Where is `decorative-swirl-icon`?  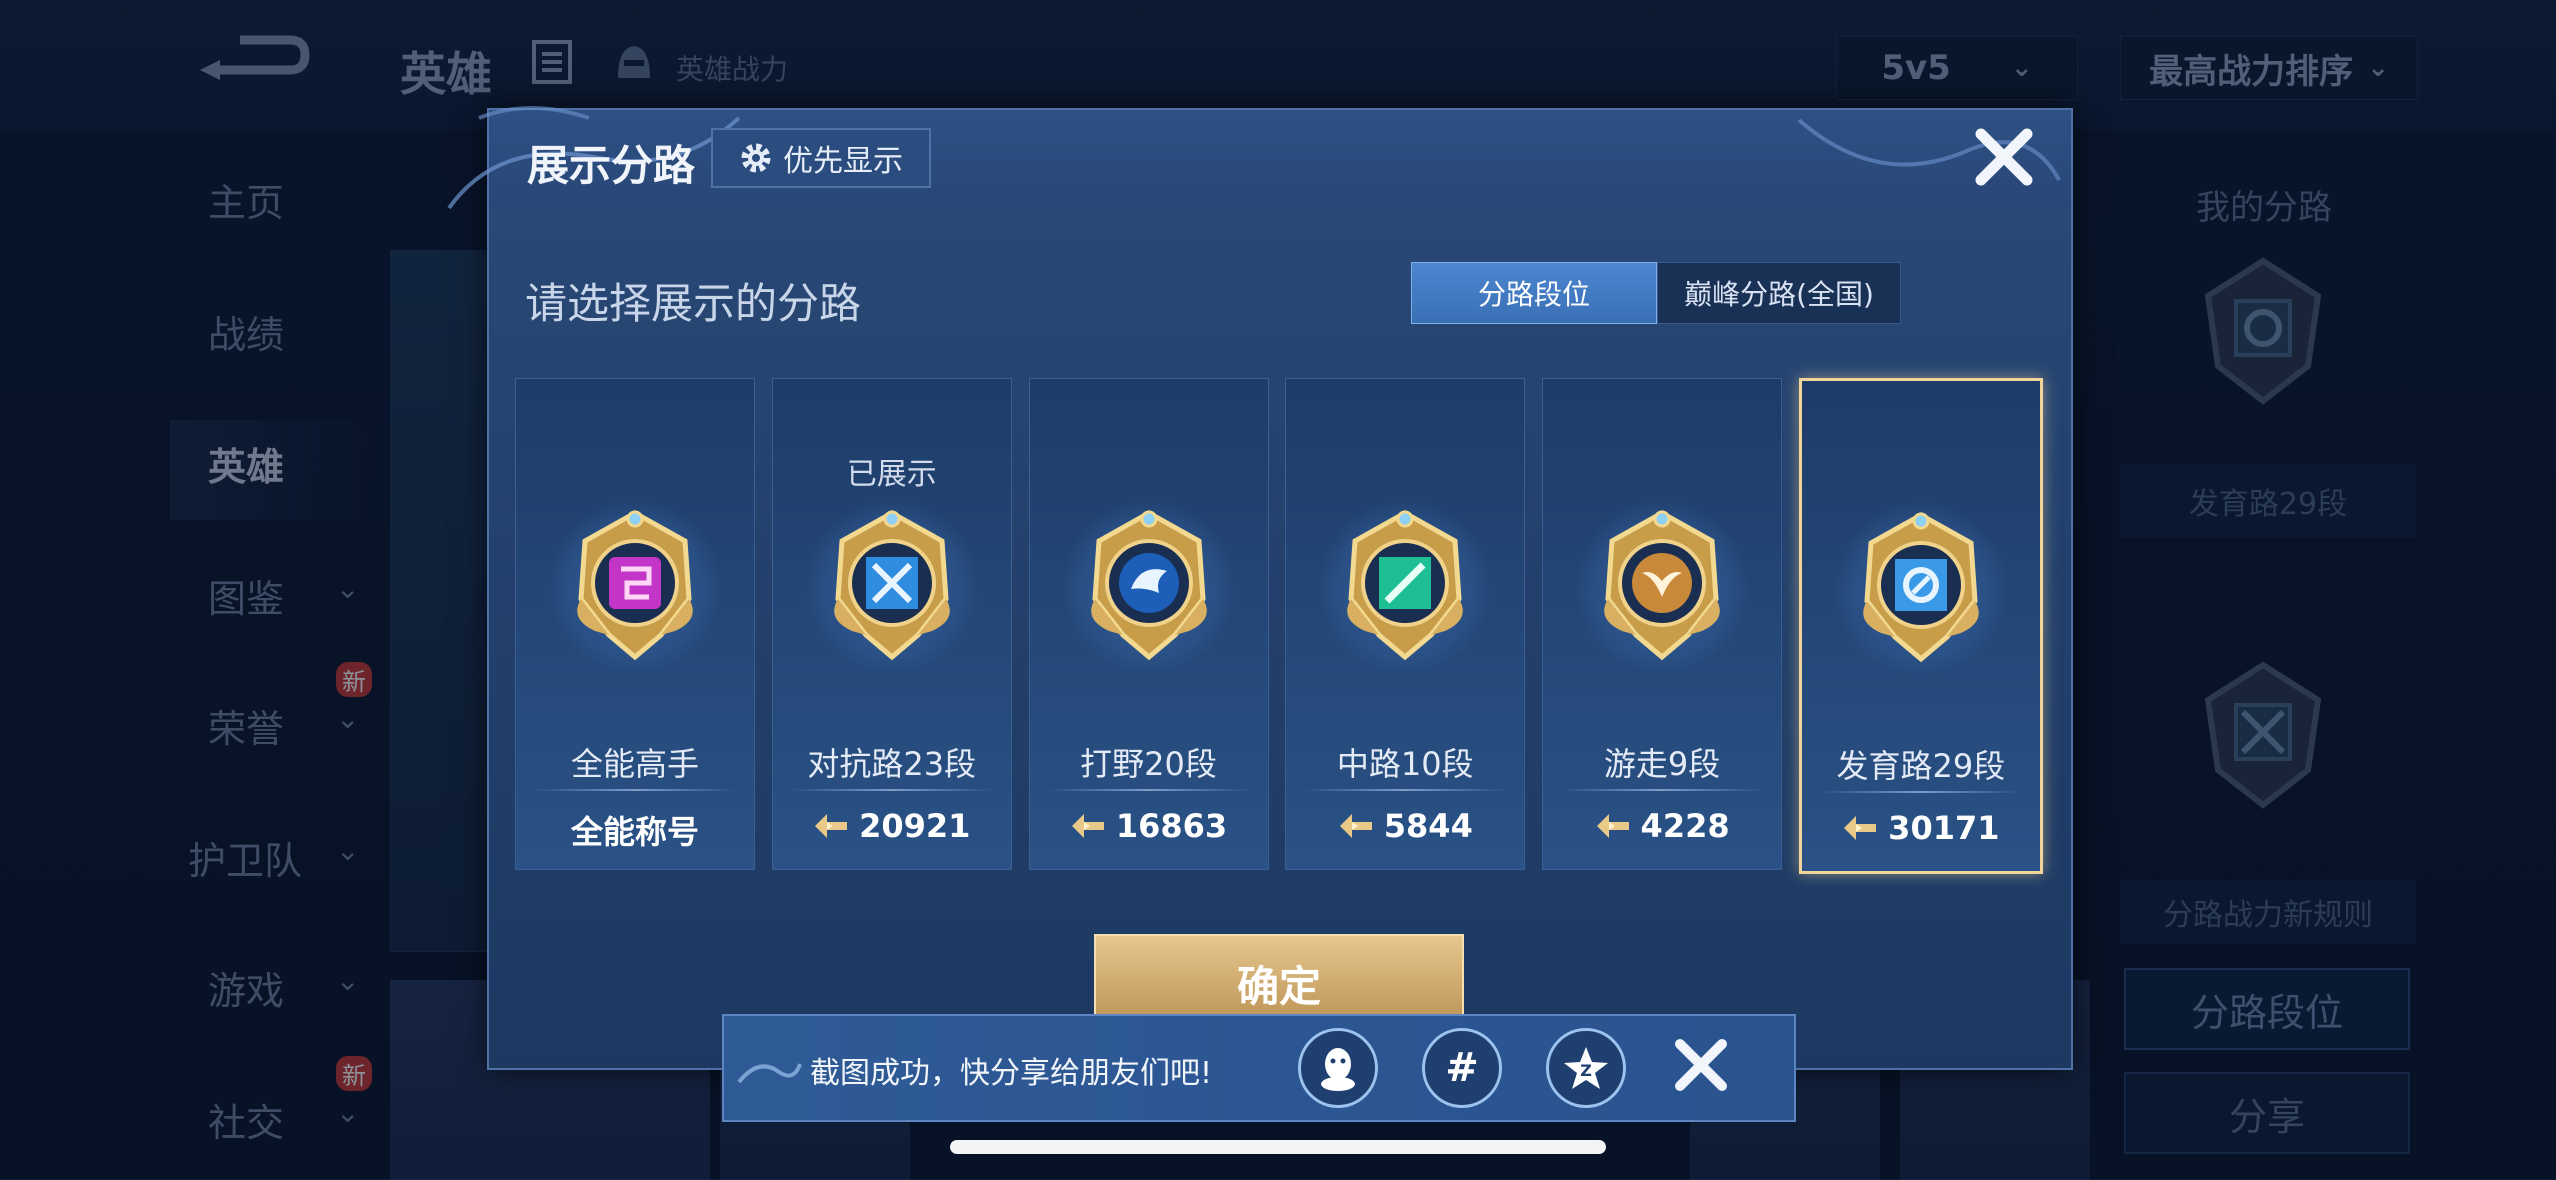
decorative-swirl-icon is located at coordinates (769, 1073).